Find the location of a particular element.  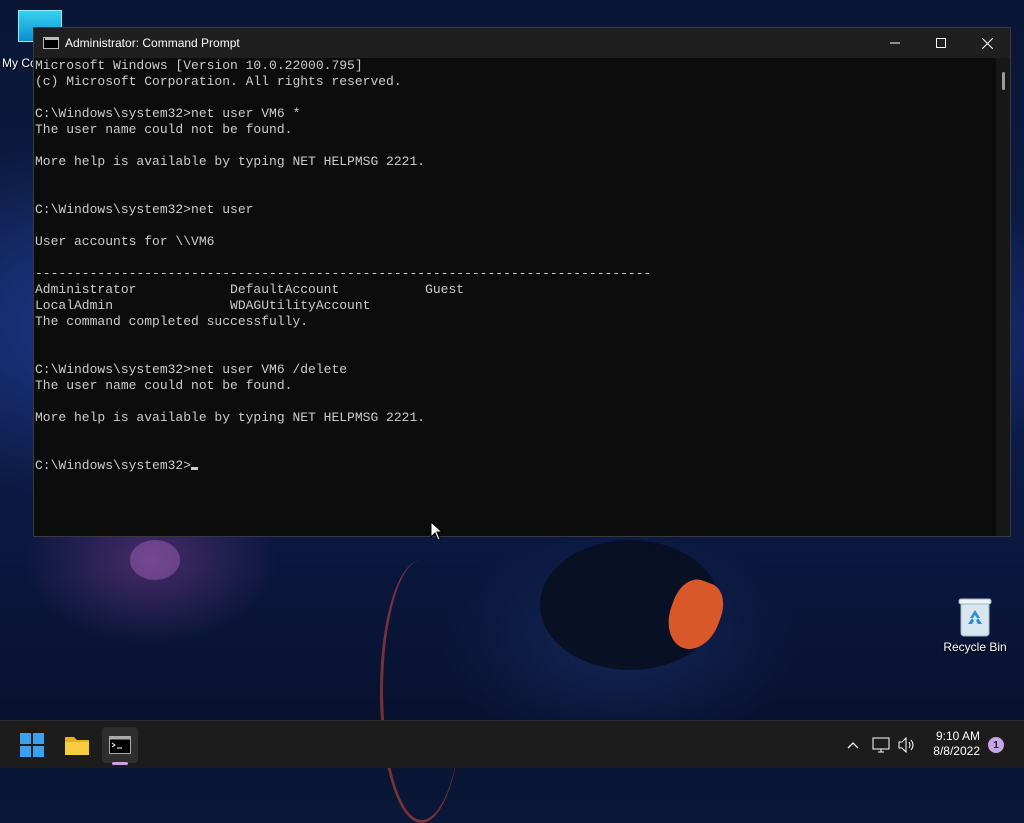

network-icon is located at coordinates (881, 745).